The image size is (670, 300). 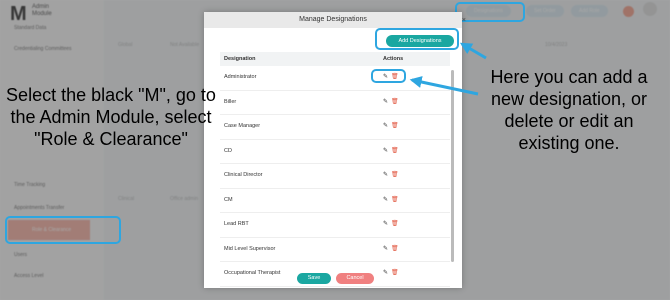 I want to click on highlight-row-actions, so click(x=388, y=76).